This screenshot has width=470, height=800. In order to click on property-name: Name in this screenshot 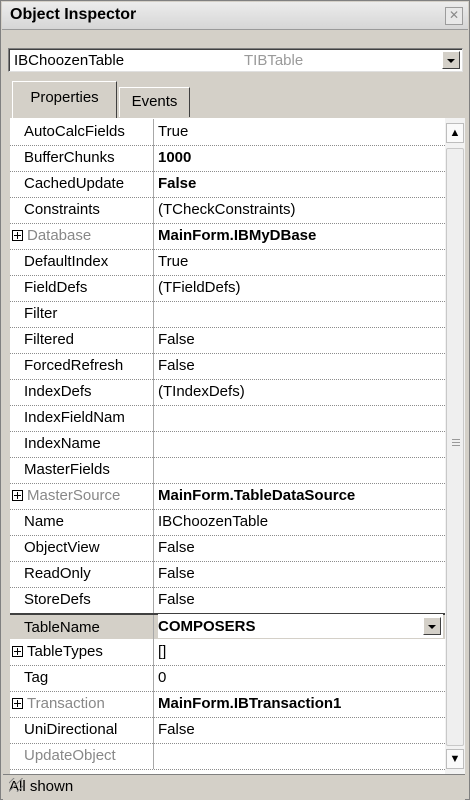, I will do `click(82, 522)`.